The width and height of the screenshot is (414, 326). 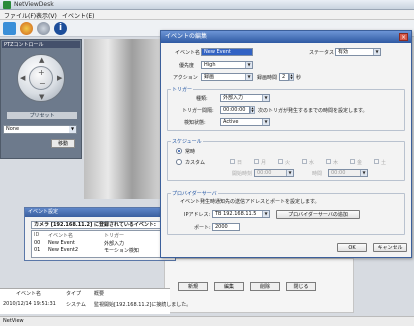 What do you see at coordinates (9, 28) in the screenshot?
I see `camera-icon` at bounding box center [9, 28].